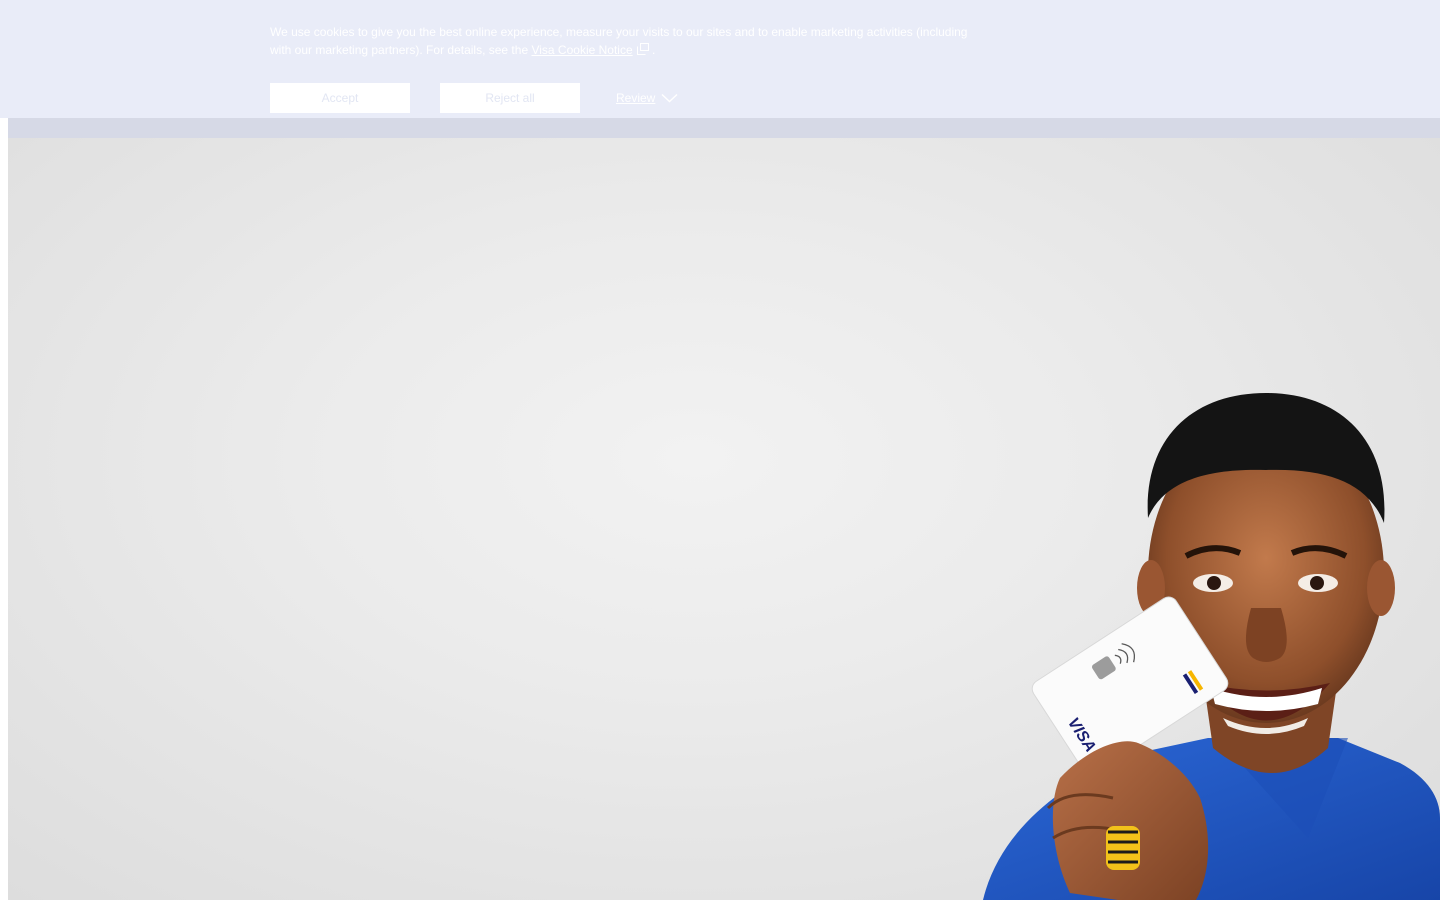 The height and width of the screenshot is (900, 1440). I want to click on review-toggle: Review, so click(647, 98).